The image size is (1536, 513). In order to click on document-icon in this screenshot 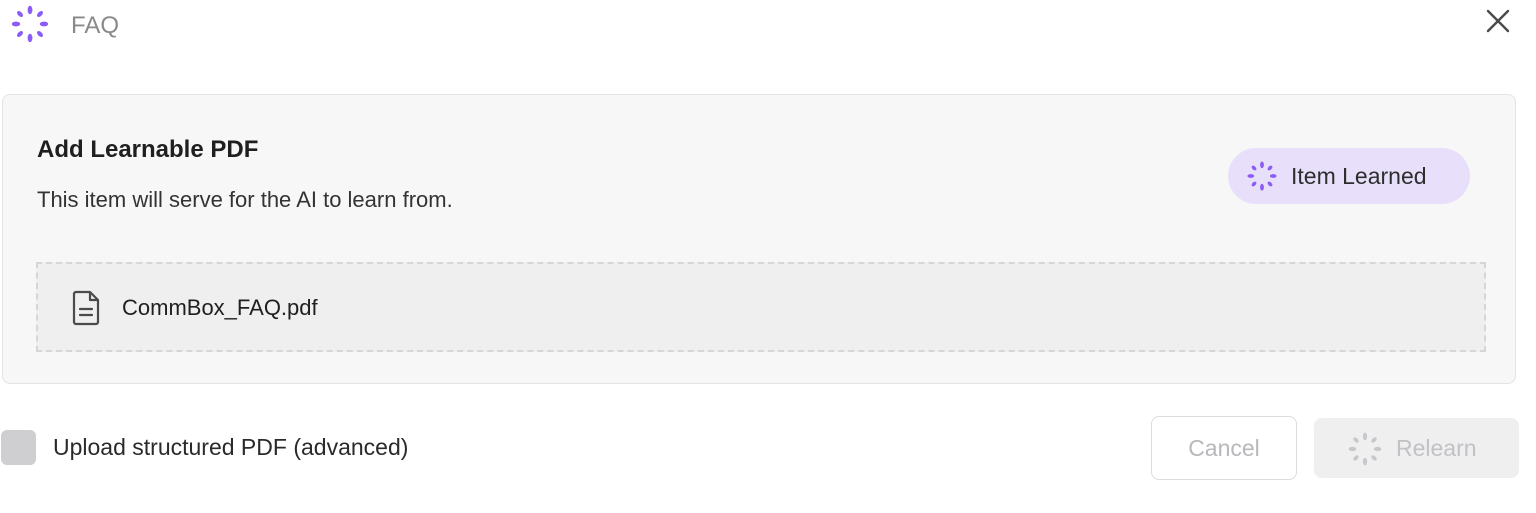, I will do `click(86, 308)`.